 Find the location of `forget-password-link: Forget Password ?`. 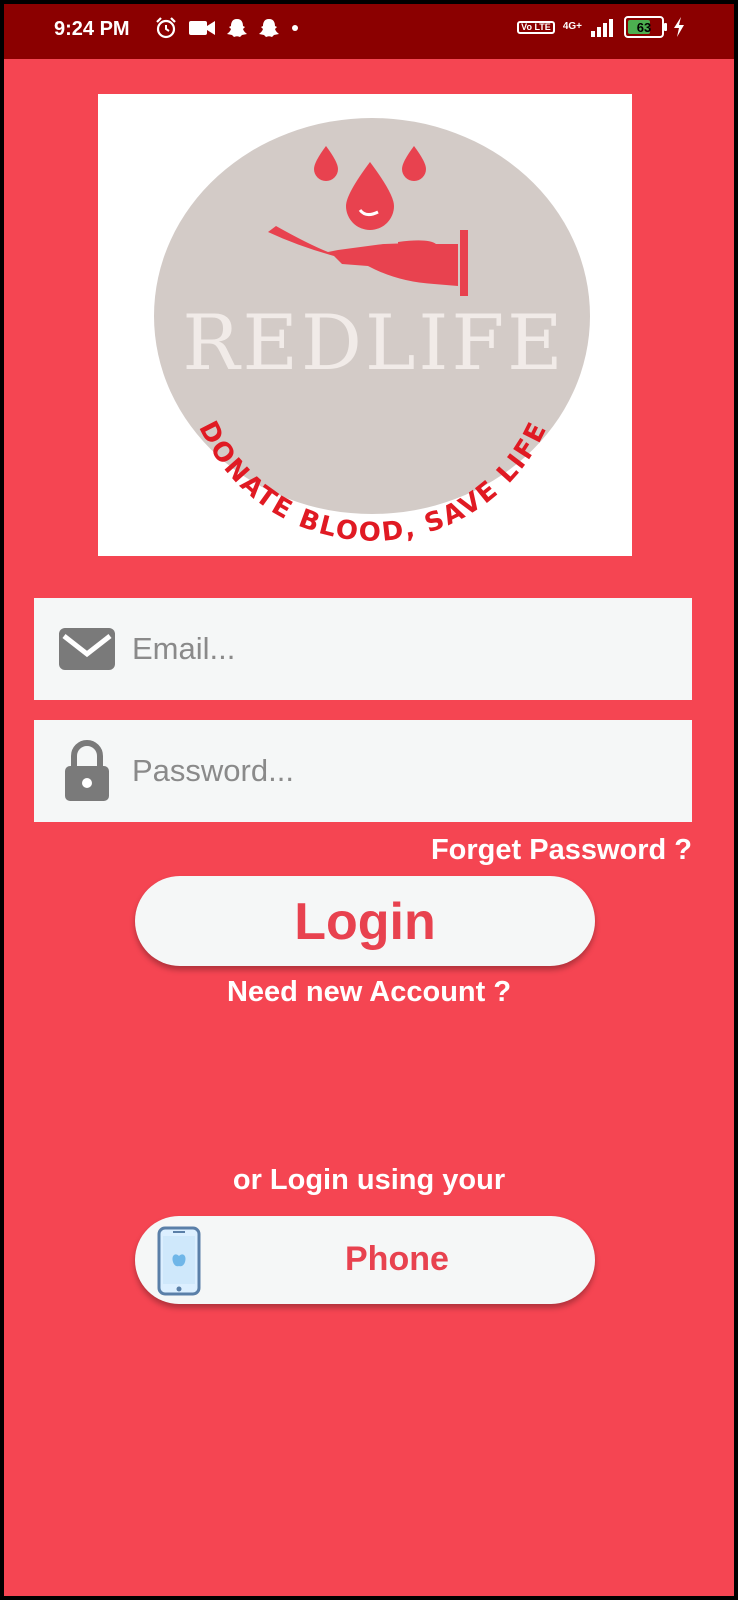

forget-password-link: Forget Password ? is located at coordinates (561, 850).